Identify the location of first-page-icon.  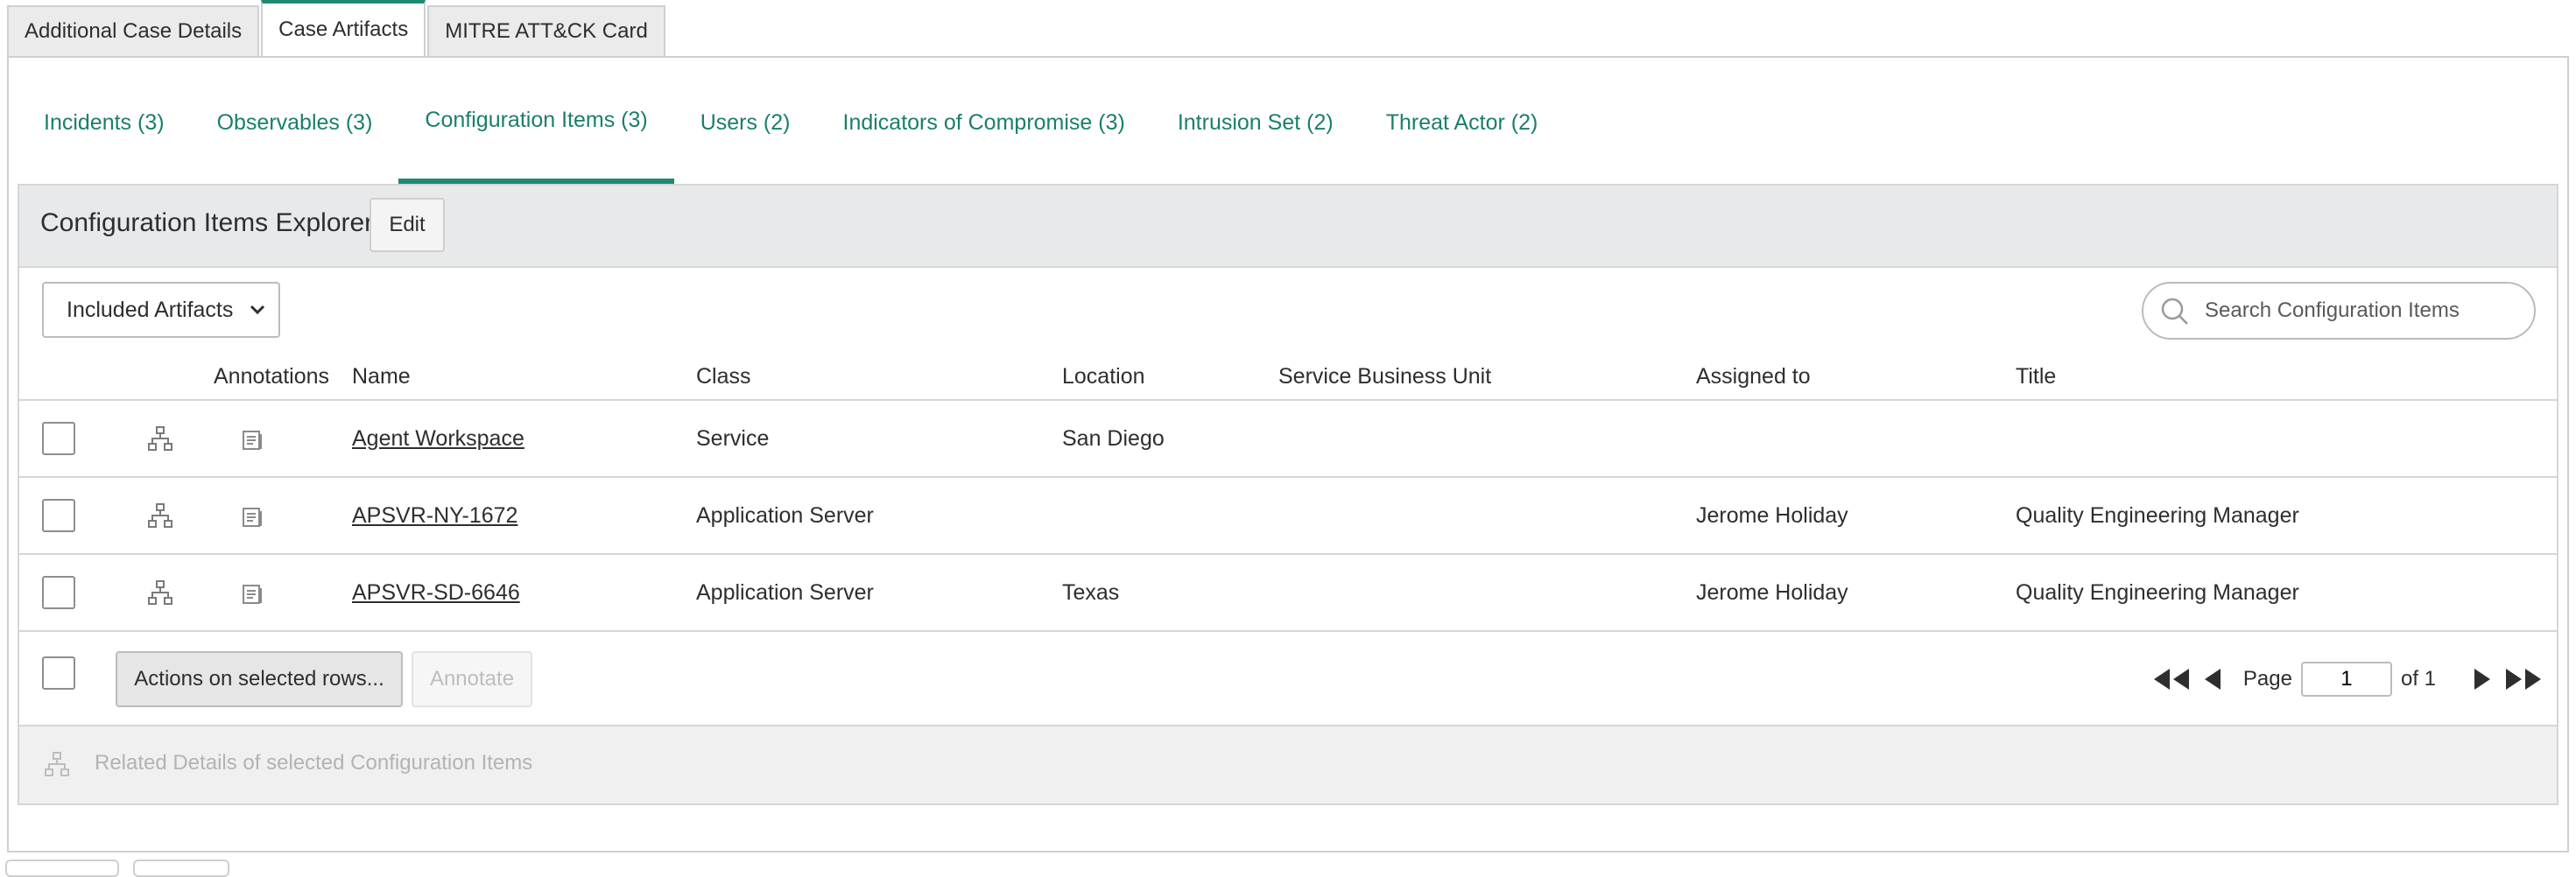
(2171, 679).